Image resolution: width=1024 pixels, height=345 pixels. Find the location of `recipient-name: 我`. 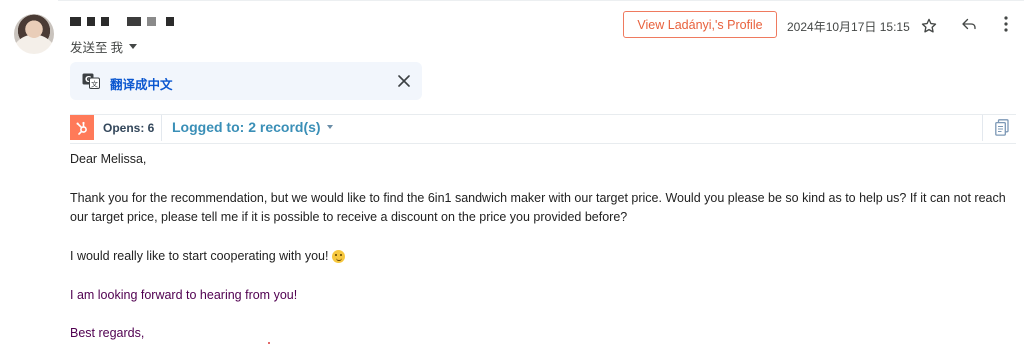

recipient-name: 我 is located at coordinates (117, 48).